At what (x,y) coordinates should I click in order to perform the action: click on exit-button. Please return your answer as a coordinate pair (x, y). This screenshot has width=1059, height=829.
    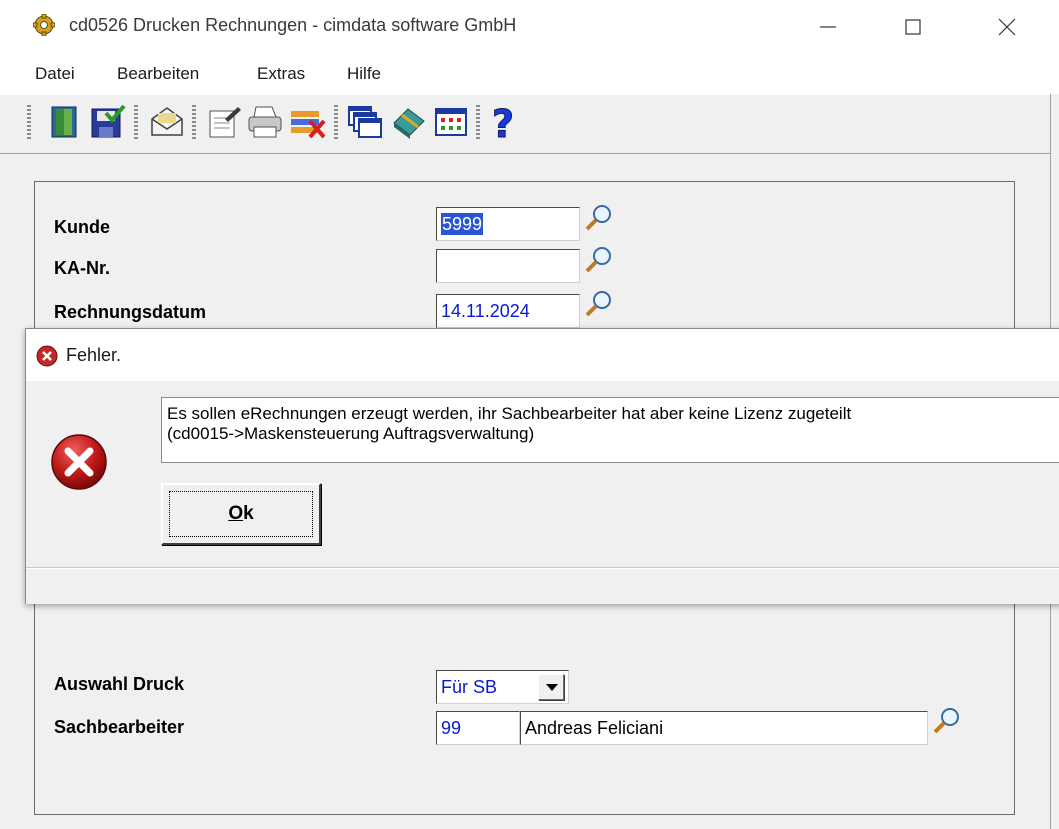
    Looking at the image, I should click on (65, 122).